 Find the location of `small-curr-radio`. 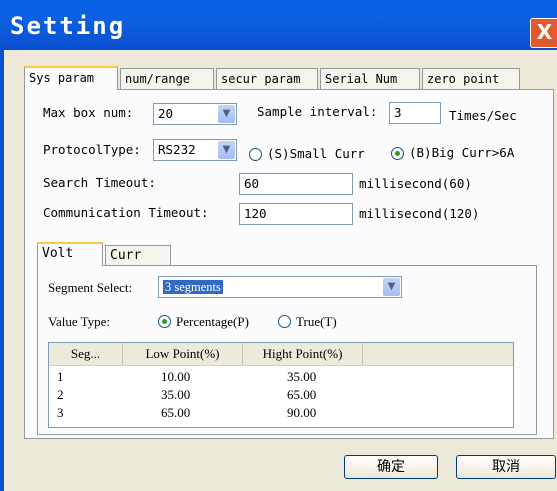

small-curr-radio is located at coordinates (255, 154).